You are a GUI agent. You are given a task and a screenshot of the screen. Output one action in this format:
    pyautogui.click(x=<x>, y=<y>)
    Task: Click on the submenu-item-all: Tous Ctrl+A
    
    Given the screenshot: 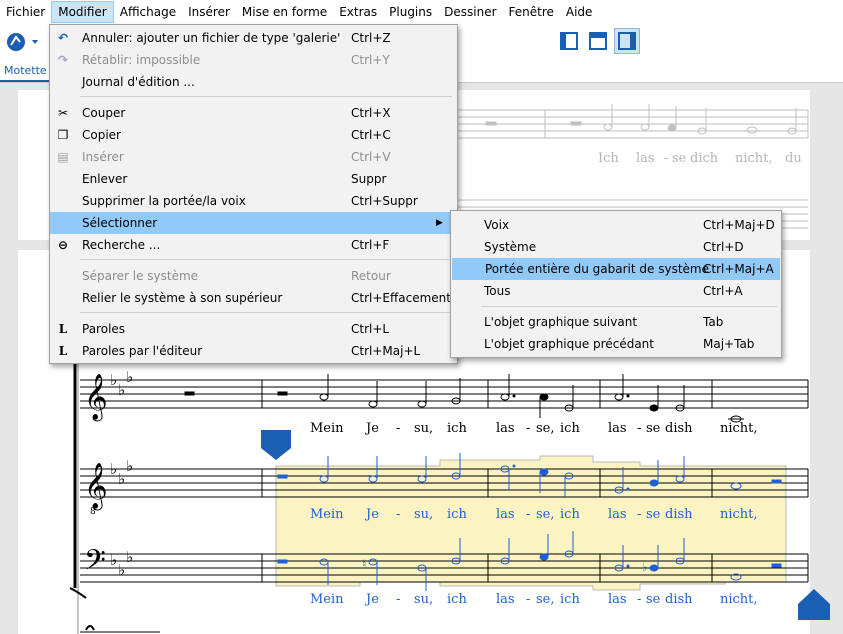 What is the action you would take?
    pyautogui.click(x=616, y=291)
    